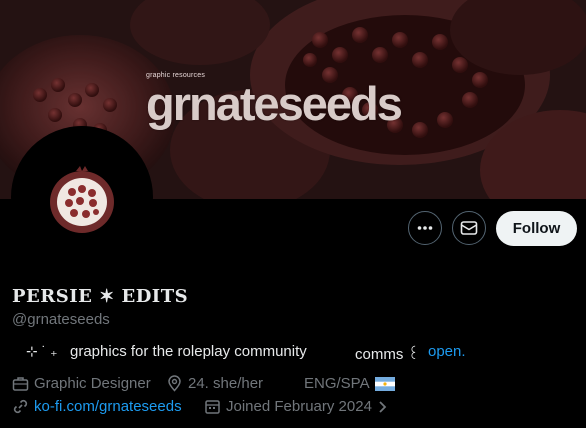 The height and width of the screenshot is (428, 586). I want to click on link-icon, so click(20, 406).